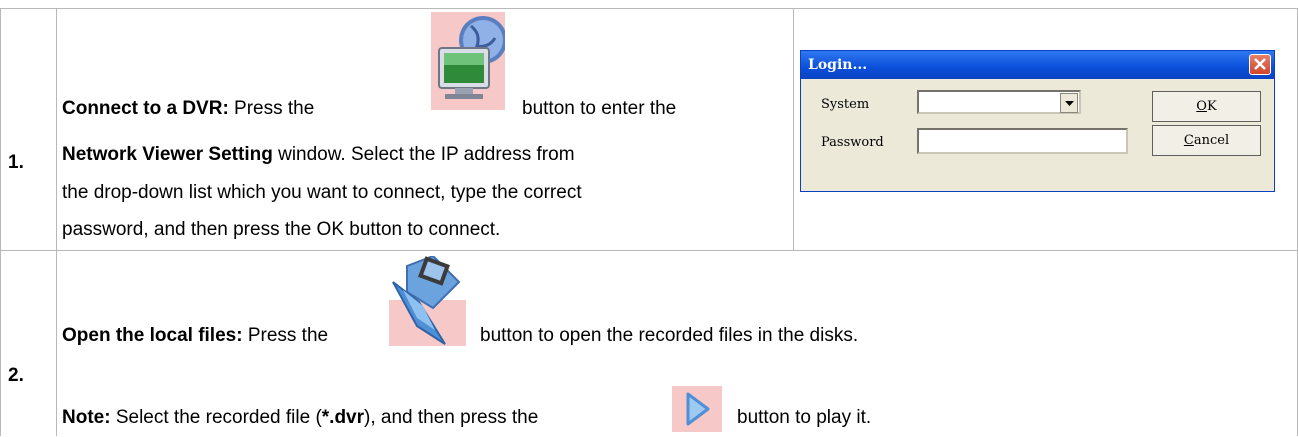  What do you see at coordinates (0, 222) in the screenshot?
I see `table-border-left` at bounding box center [0, 222].